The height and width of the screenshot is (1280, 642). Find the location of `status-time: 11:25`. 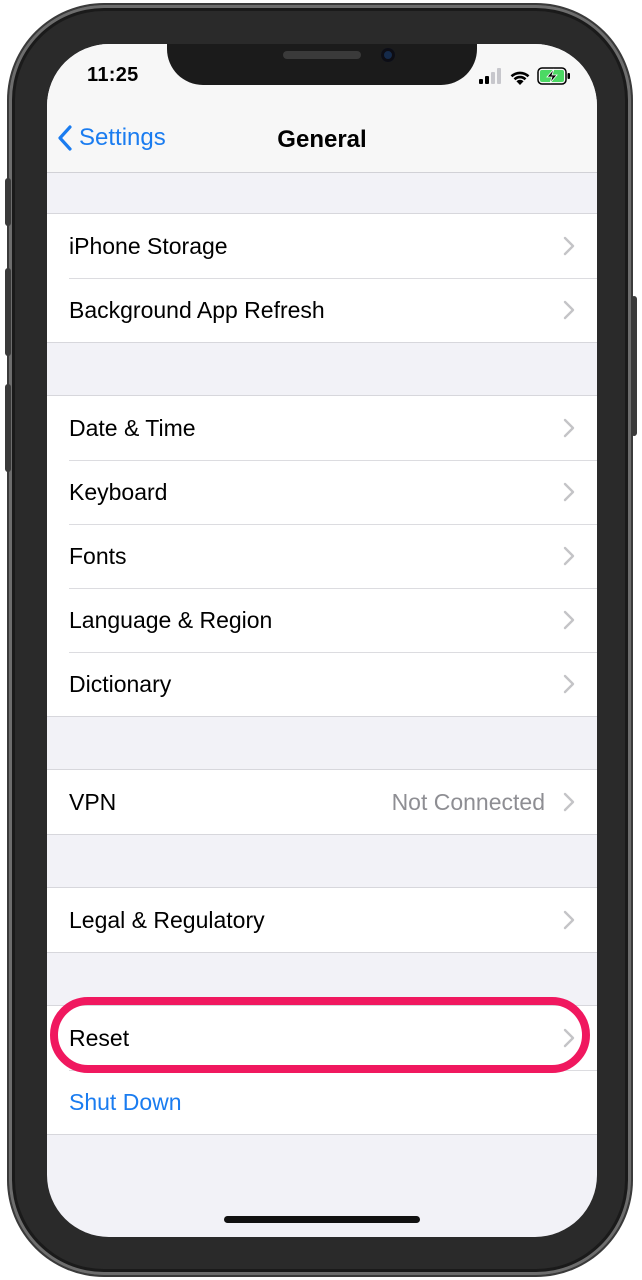

status-time: 11:25 is located at coordinates (113, 75).